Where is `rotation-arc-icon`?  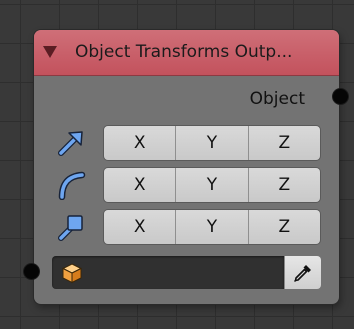
rotation-arc-icon is located at coordinates (72, 185).